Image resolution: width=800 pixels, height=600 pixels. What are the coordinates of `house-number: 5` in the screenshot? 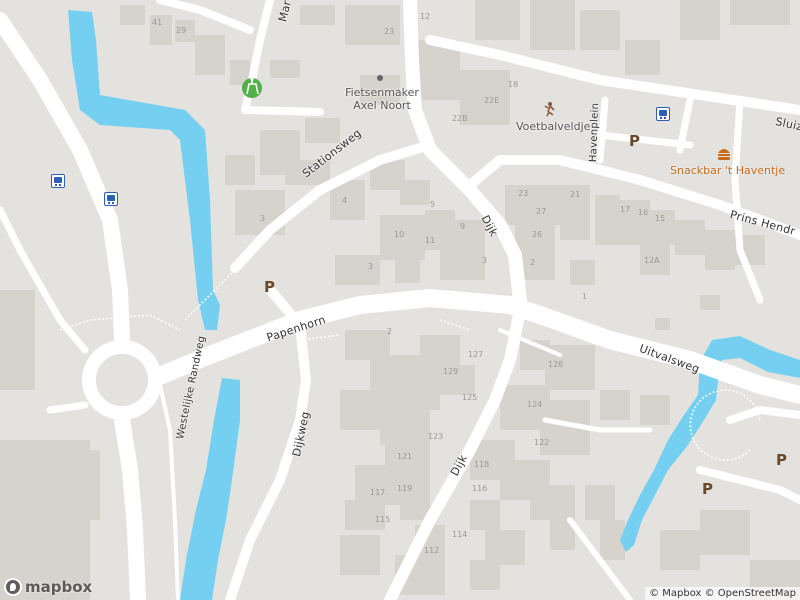 It's located at (433, 204).